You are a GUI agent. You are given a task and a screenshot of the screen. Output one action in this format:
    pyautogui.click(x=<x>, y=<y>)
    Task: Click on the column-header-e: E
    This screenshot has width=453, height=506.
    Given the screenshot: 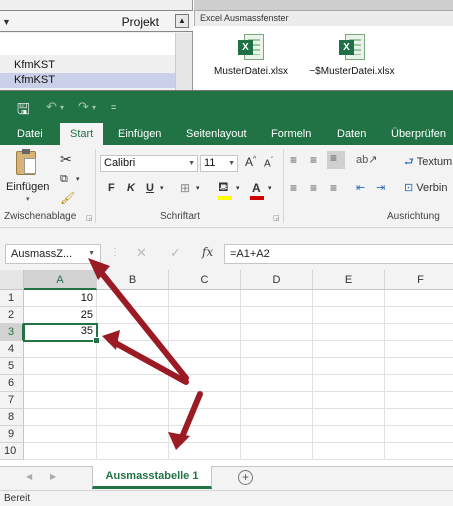 What is the action you would take?
    pyautogui.click(x=349, y=280)
    